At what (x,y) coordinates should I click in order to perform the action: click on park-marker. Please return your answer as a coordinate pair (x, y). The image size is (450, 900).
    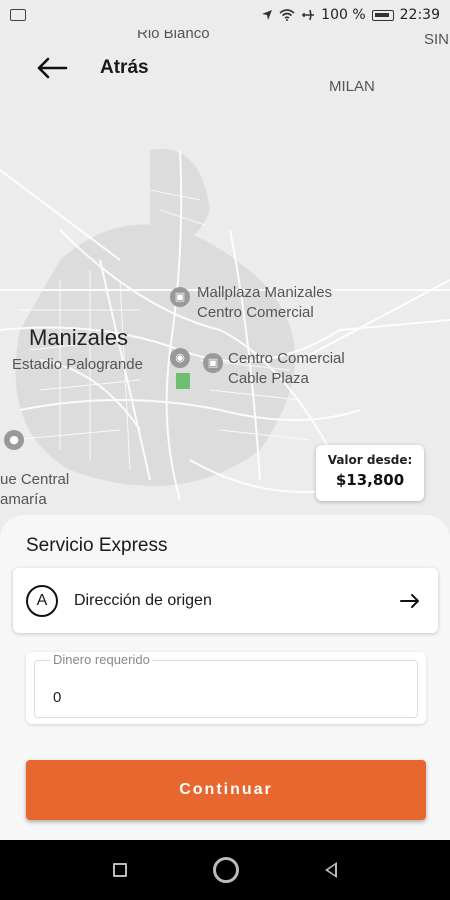
    Looking at the image, I should click on (183, 381).